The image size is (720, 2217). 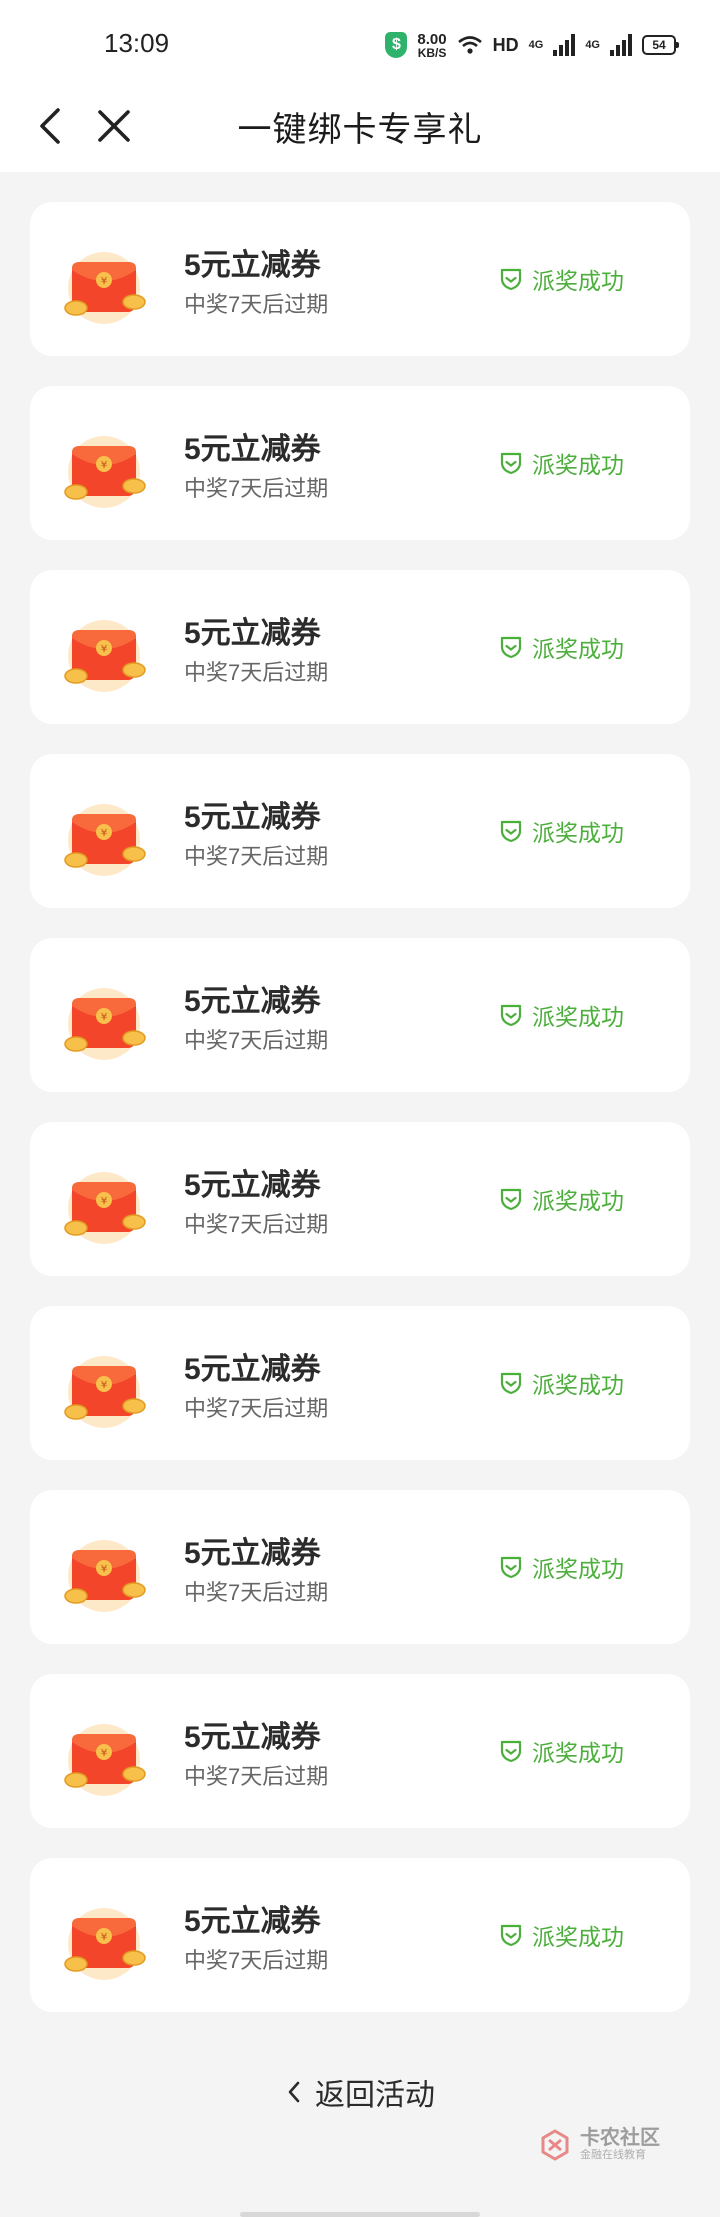 I want to click on chevron-left-icon, so click(x=294, y=2092).